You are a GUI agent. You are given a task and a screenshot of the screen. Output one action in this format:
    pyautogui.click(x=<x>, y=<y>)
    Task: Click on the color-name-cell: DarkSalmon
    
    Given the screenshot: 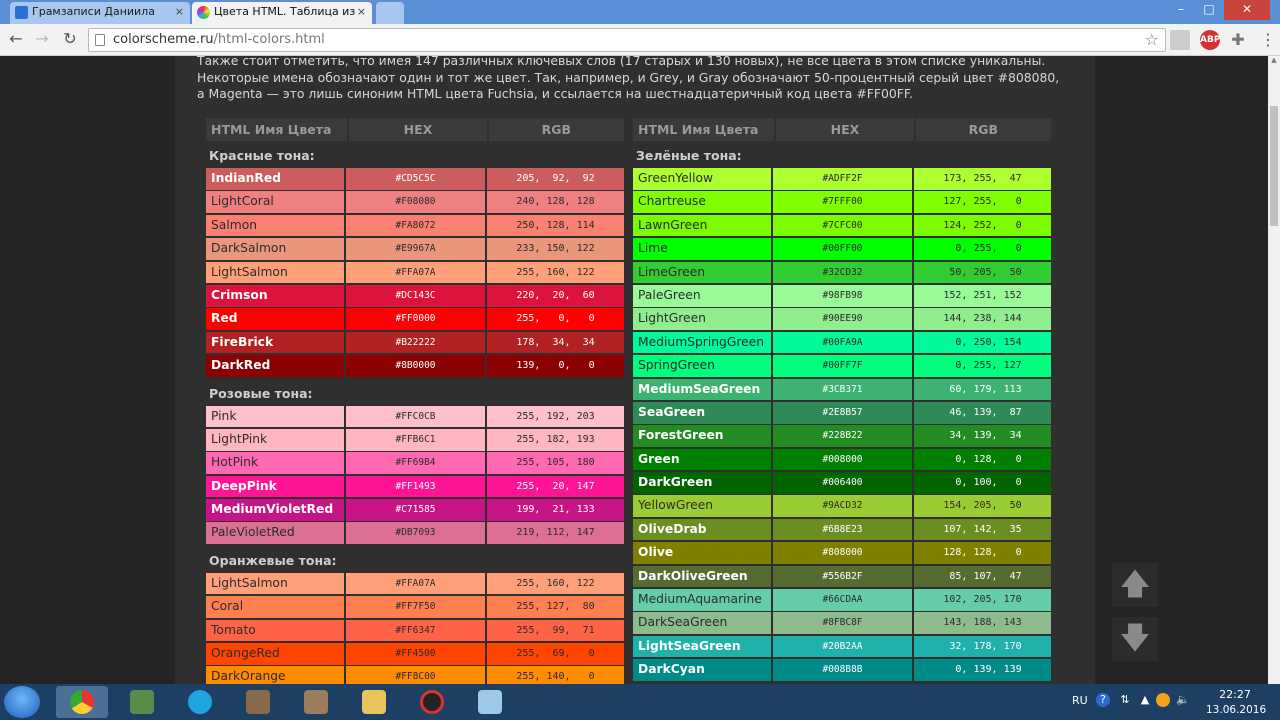 What is the action you would take?
    pyautogui.click(x=275, y=249)
    